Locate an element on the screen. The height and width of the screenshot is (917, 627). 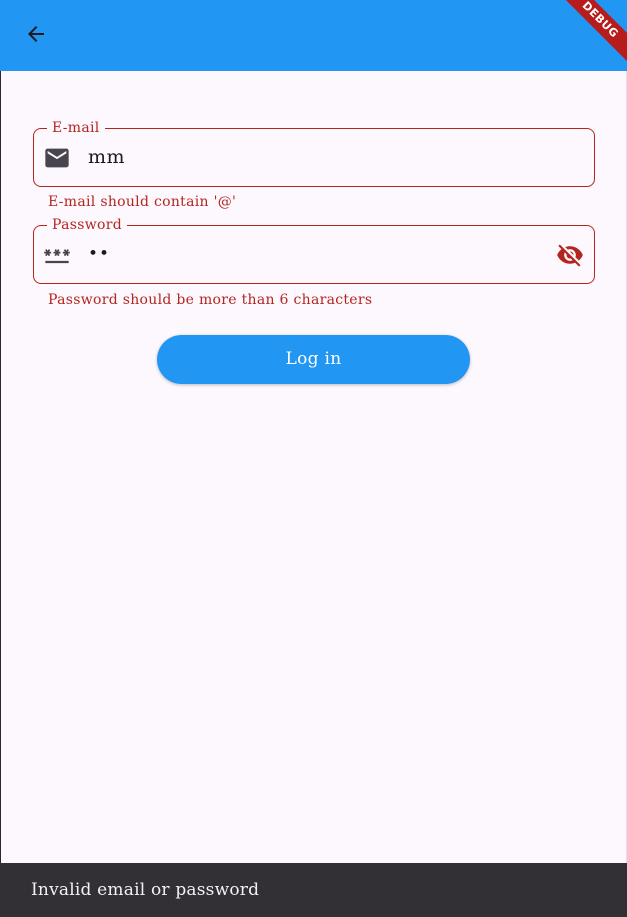
email-error-text: E-mail should contain '@' is located at coordinates (142, 202).